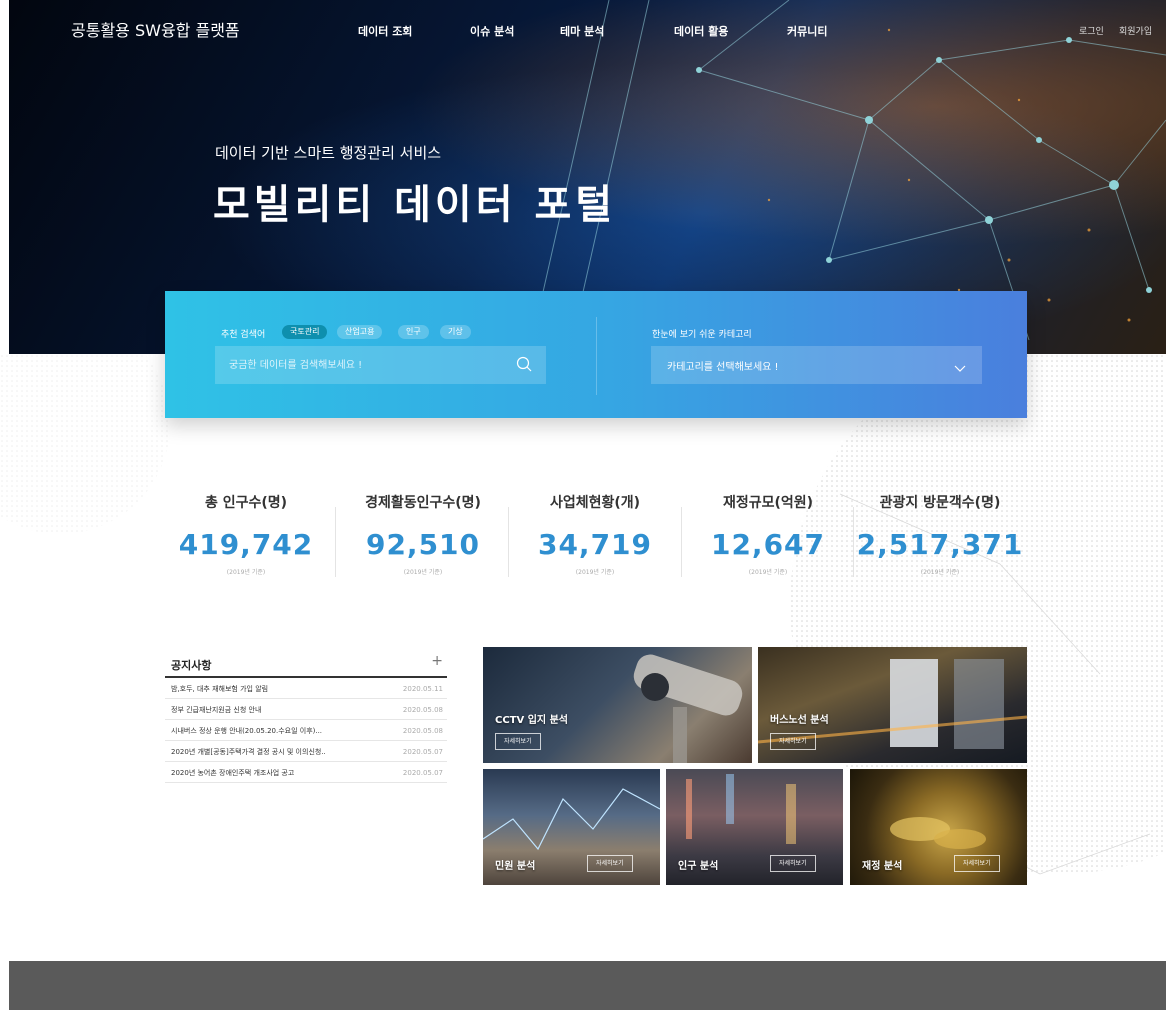 The height and width of the screenshot is (1010, 1166). Describe the element at coordinates (701, 31) in the screenshot. I see `nav-data-use: 데이터 활용` at that location.